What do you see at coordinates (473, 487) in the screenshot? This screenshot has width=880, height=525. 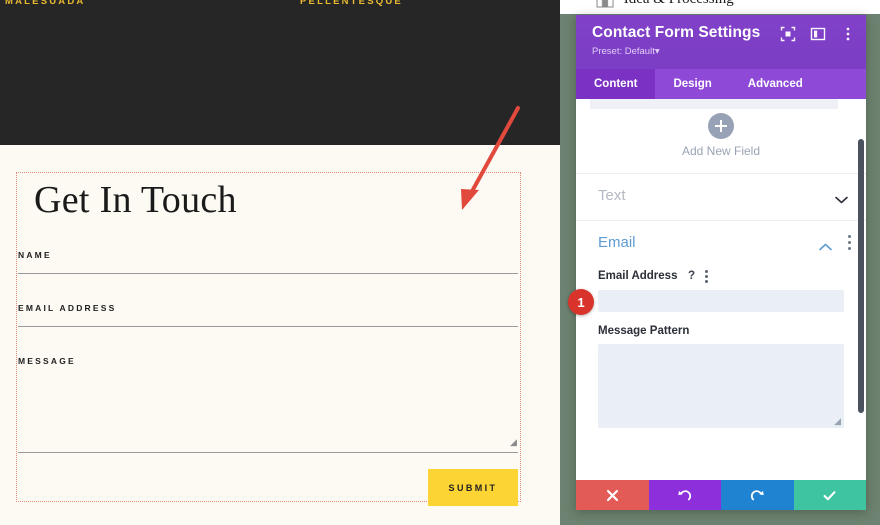 I see `submit-button: SUBMIT` at bounding box center [473, 487].